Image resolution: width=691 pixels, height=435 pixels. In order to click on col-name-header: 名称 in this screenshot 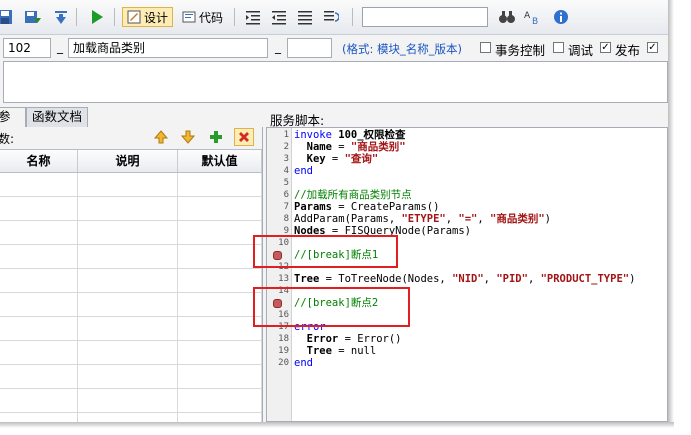, I will do `click(39, 161)`.